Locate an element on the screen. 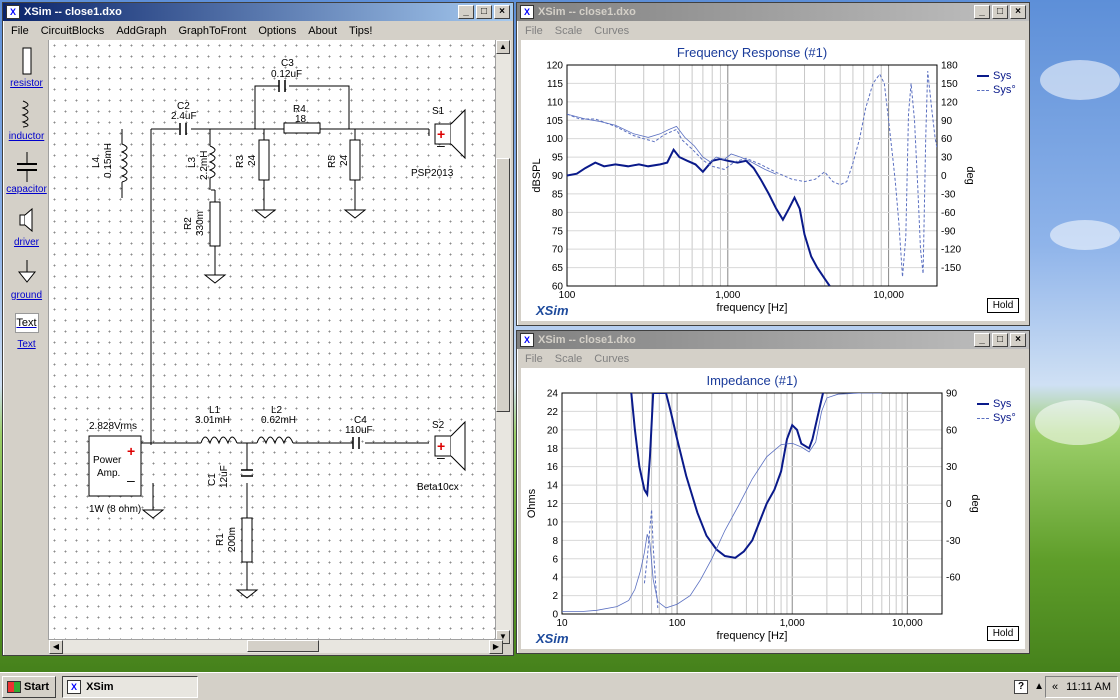  y-tick-label: 10 is located at coordinates (553, 522).